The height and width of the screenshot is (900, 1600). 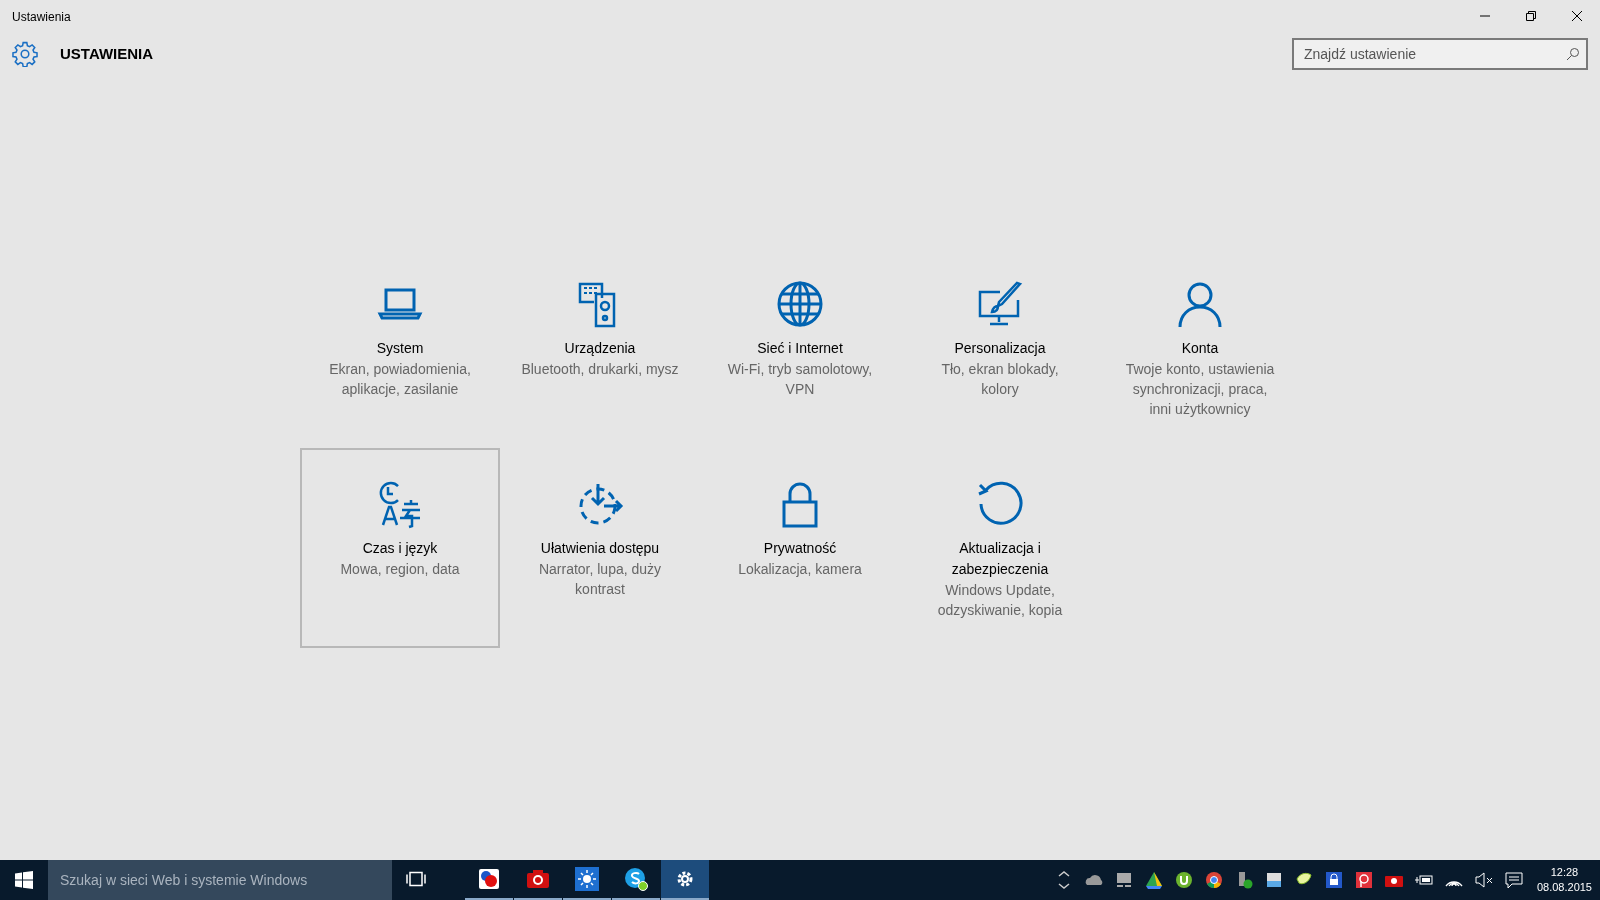 I want to click on category-description: Lokalizacja, kamera, so click(x=800, y=569).